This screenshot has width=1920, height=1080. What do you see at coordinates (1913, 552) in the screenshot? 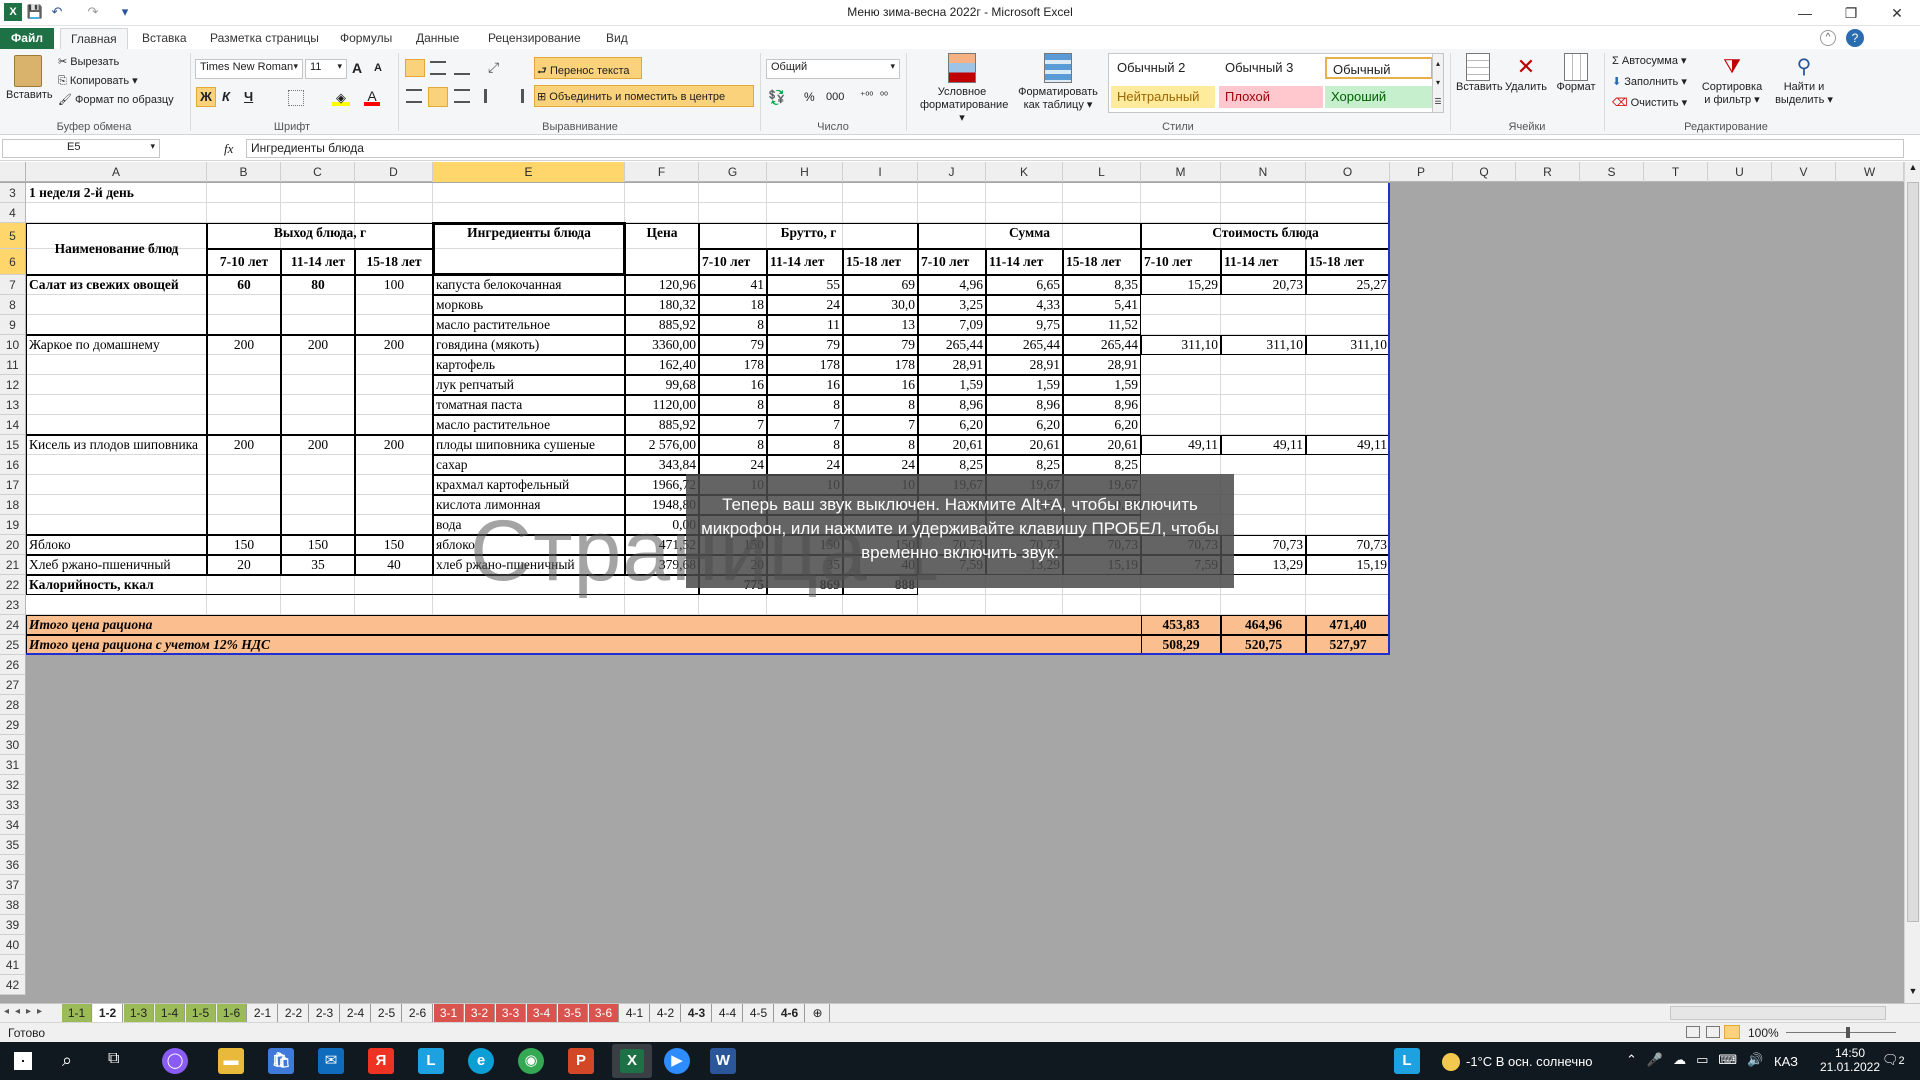
I see `vertical-scroll-thumb` at bounding box center [1913, 552].